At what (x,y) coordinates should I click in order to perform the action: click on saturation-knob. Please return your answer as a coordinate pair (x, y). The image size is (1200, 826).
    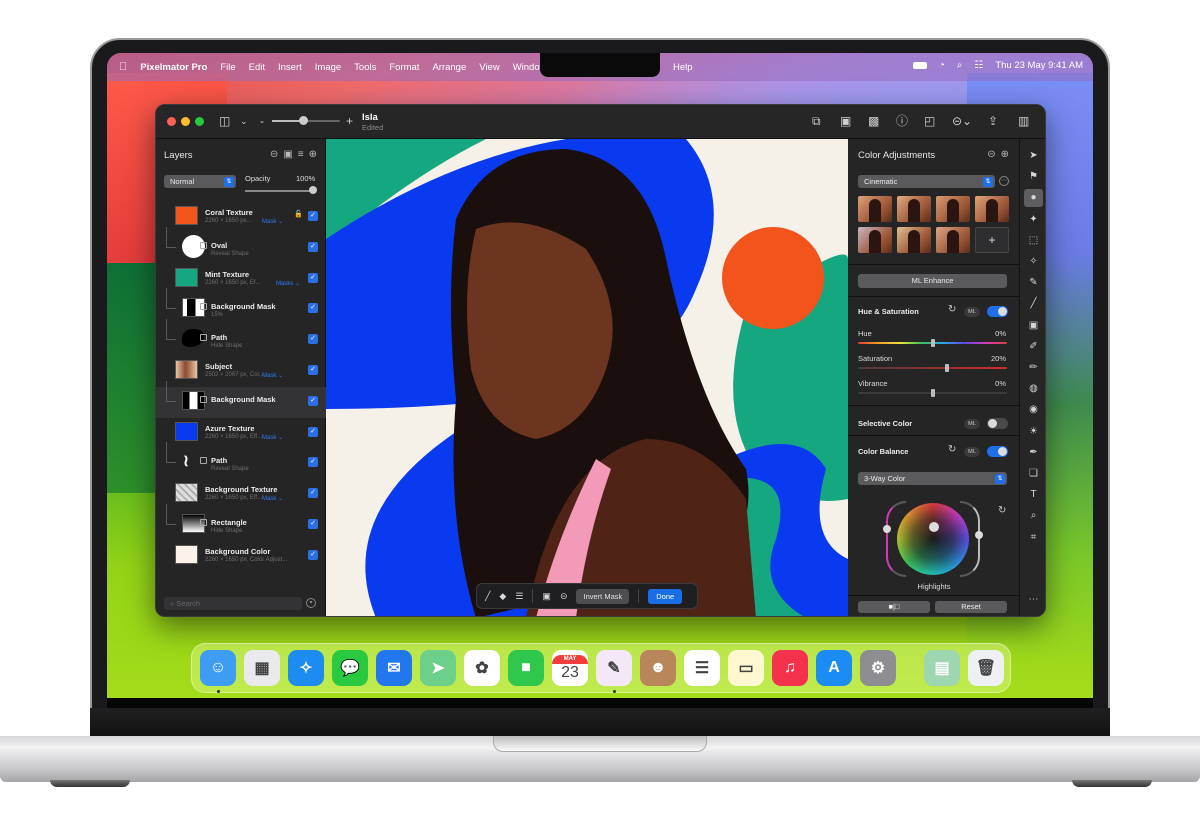
    Looking at the image, I should click on (979, 535).